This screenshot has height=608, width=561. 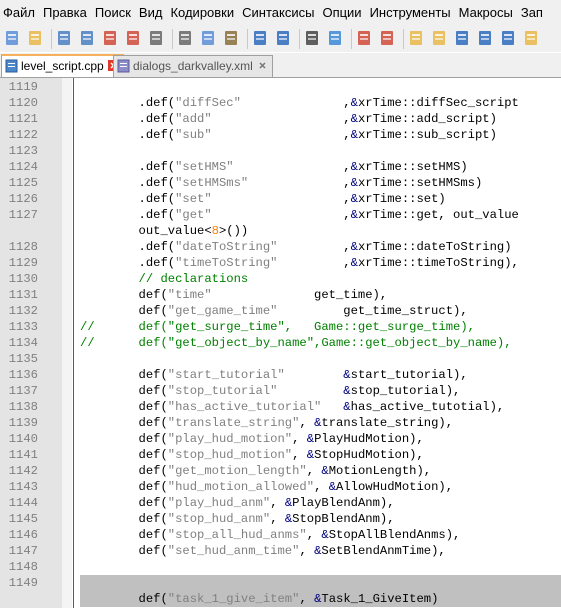 What do you see at coordinates (260, 38) in the screenshot?
I see `undo-icon` at bounding box center [260, 38].